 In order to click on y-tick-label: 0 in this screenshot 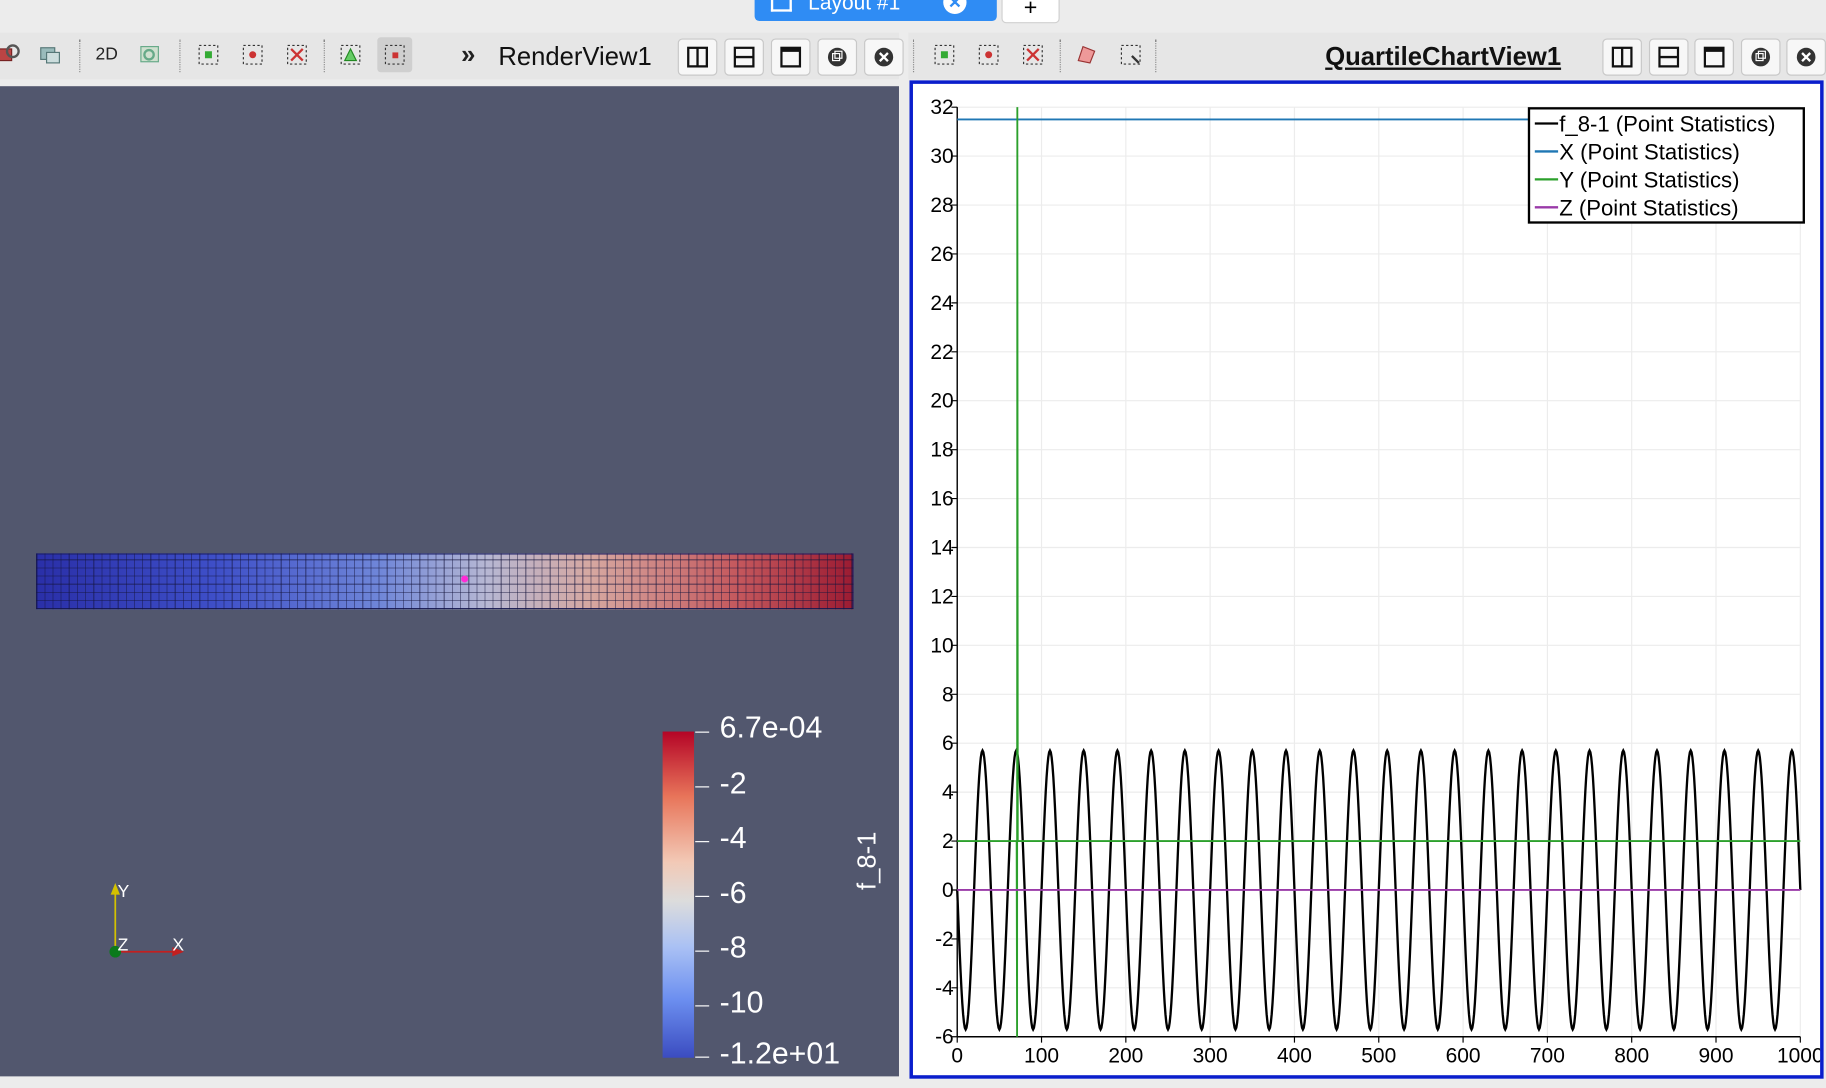, I will do `click(948, 890)`.